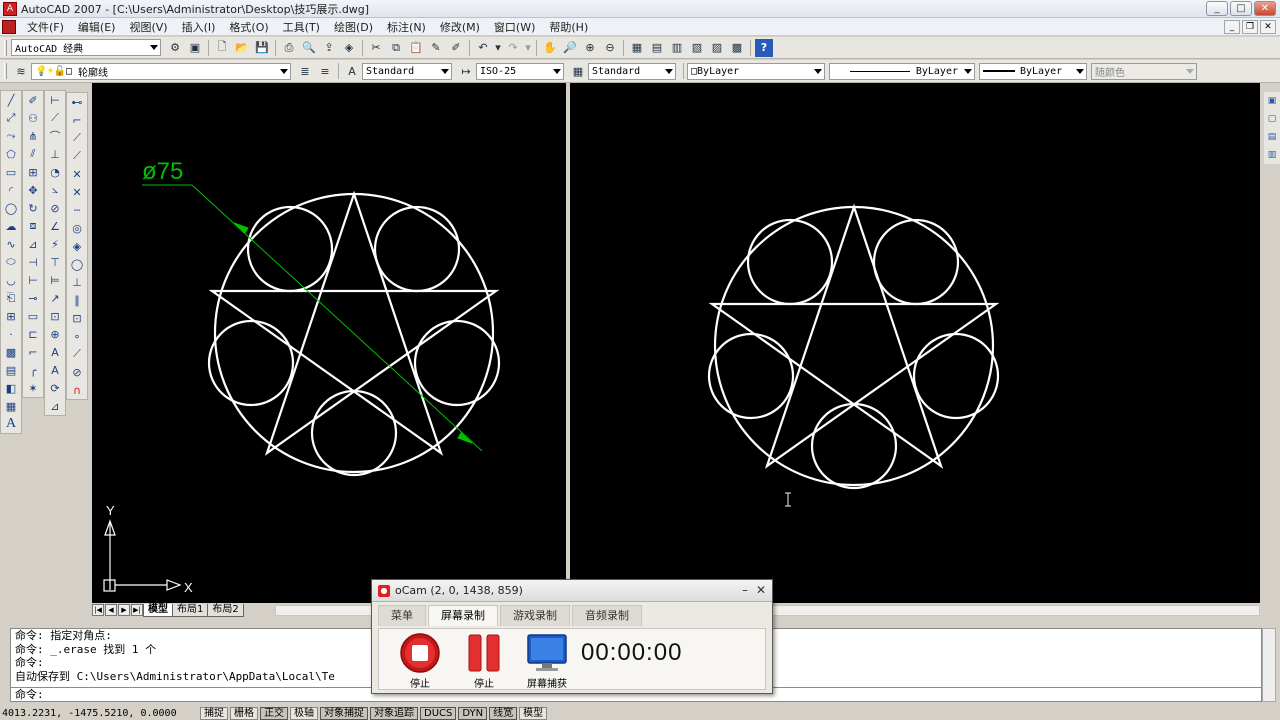  Describe the element at coordinates (77, 354) in the screenshot. I see `snap-nearest-icon: ⟋` at that location.